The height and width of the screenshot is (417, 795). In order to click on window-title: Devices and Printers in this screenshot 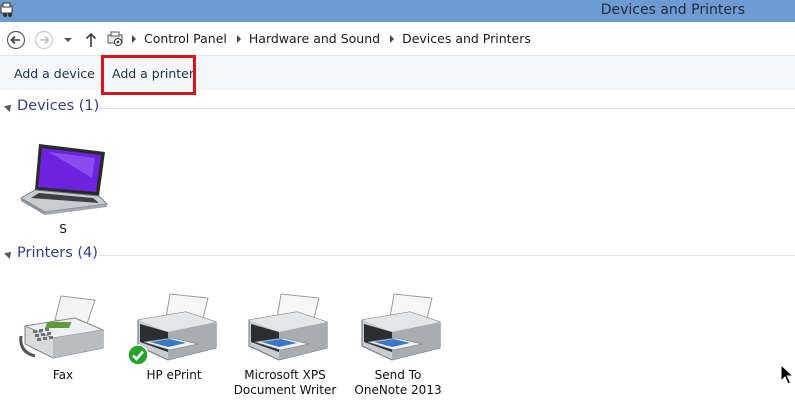, I will do `click(672, 10)`.